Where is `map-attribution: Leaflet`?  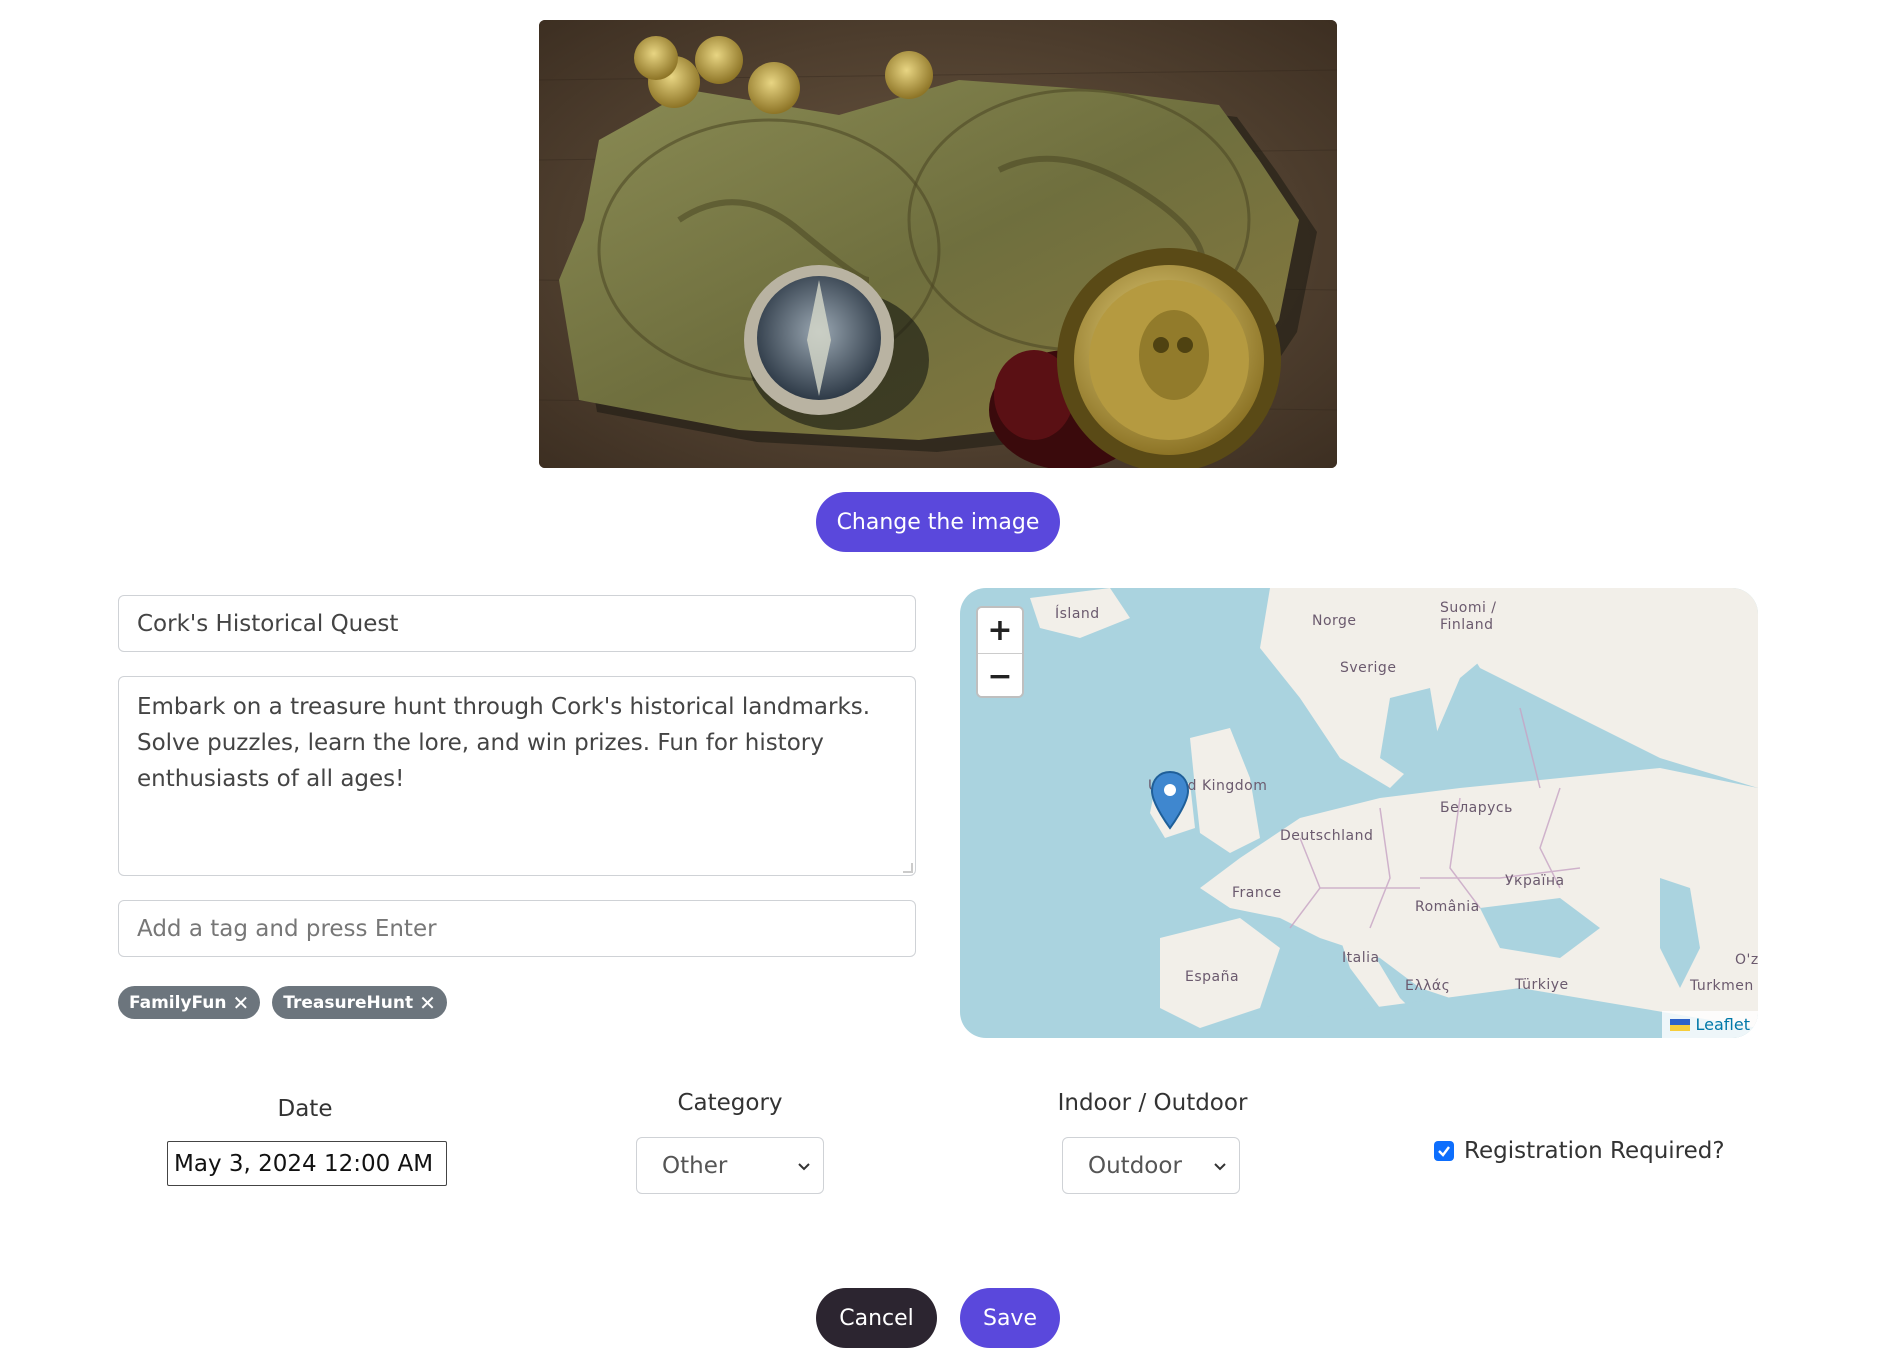
map-attribution: Leaflet is located at coordinates (1709, 1024).